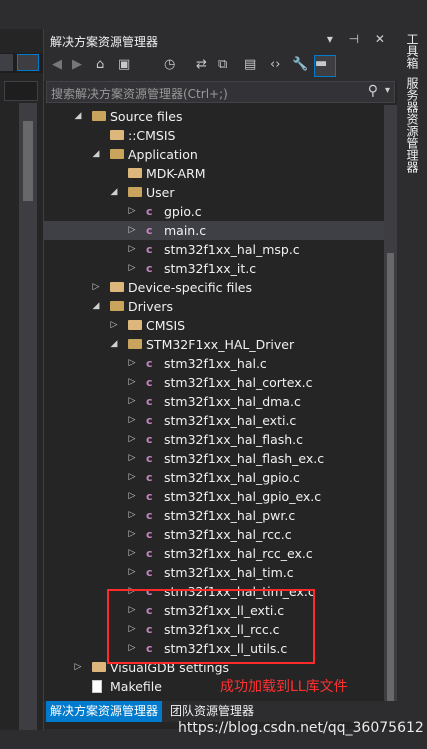 The image size is (427, 749). I want to click on tree-item: ▷ c stm32f1xx_hal_rcc_ex.c, so click(214, 553).